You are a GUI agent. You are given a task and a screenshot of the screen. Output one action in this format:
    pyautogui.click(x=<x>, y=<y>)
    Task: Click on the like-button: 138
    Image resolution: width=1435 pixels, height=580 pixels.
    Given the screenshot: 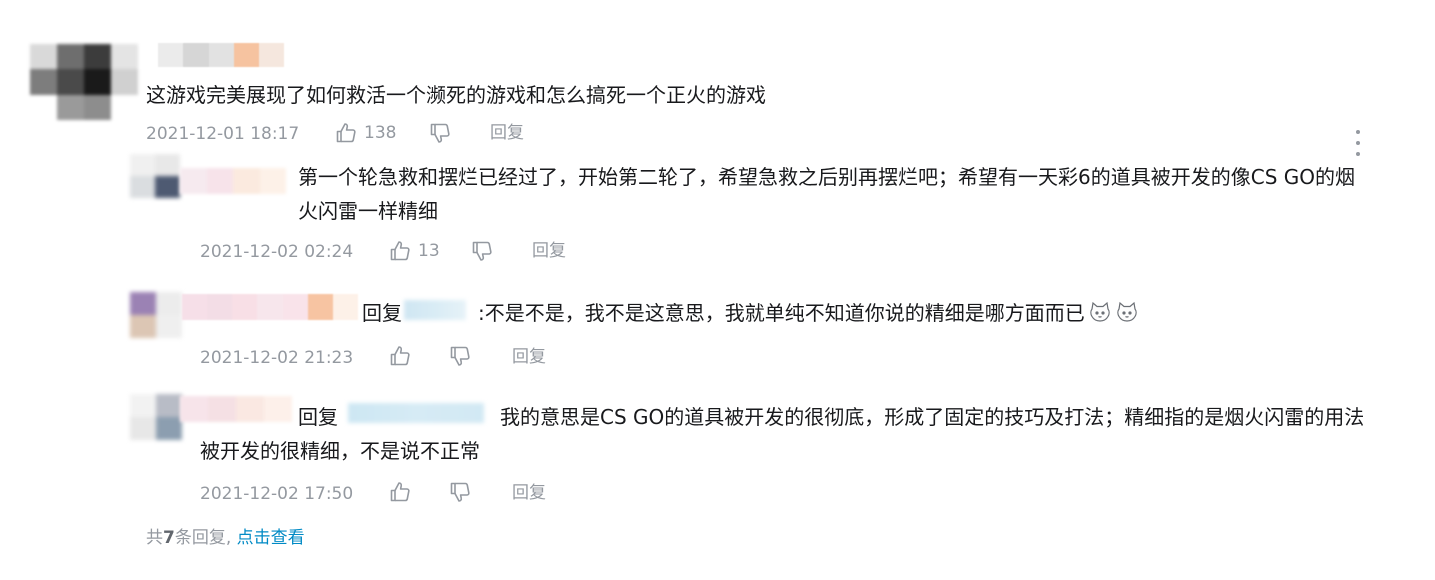 What is the action you would take?
    pyautogui.click(x=365, y=133)
    